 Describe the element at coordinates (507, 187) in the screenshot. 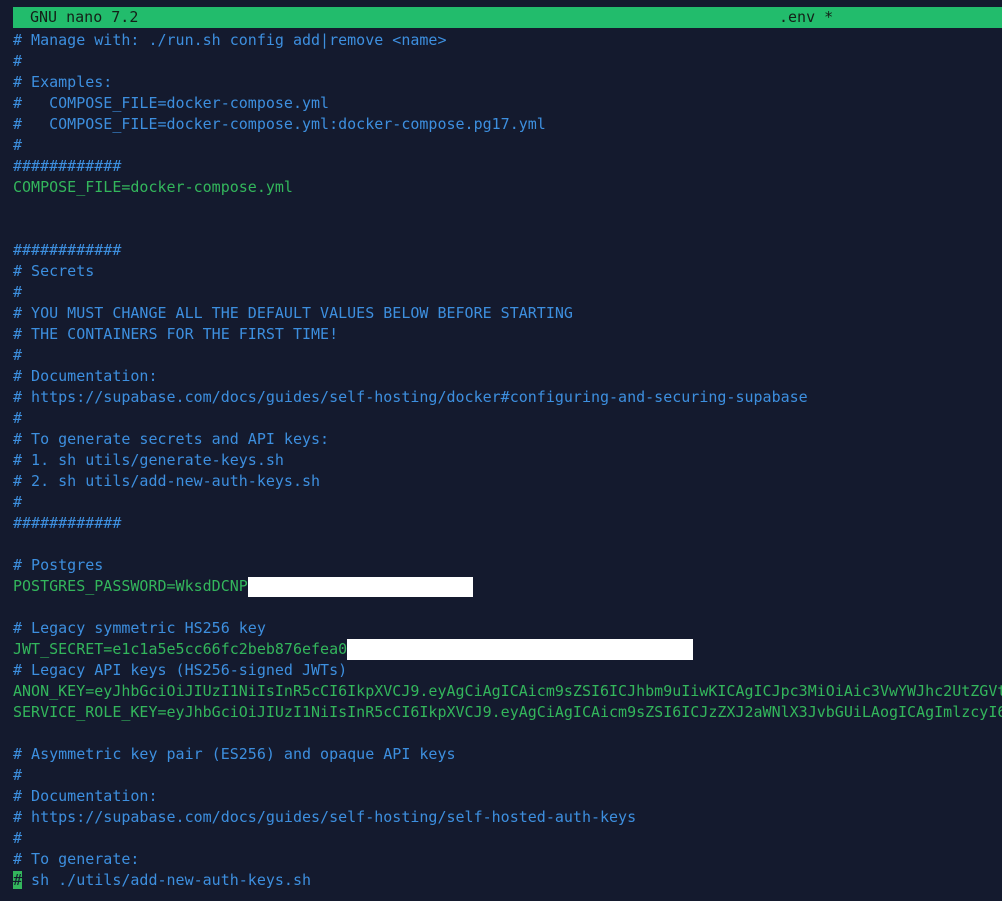

I see `text-line: COMPOSE_FILE=docker-compose.yml` at that location.